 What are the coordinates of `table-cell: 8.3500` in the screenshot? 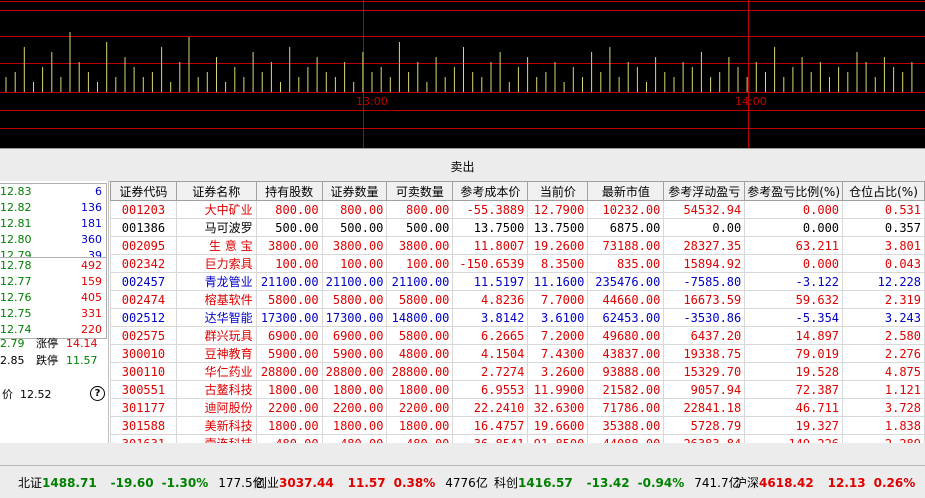 It's located at (558, 263).